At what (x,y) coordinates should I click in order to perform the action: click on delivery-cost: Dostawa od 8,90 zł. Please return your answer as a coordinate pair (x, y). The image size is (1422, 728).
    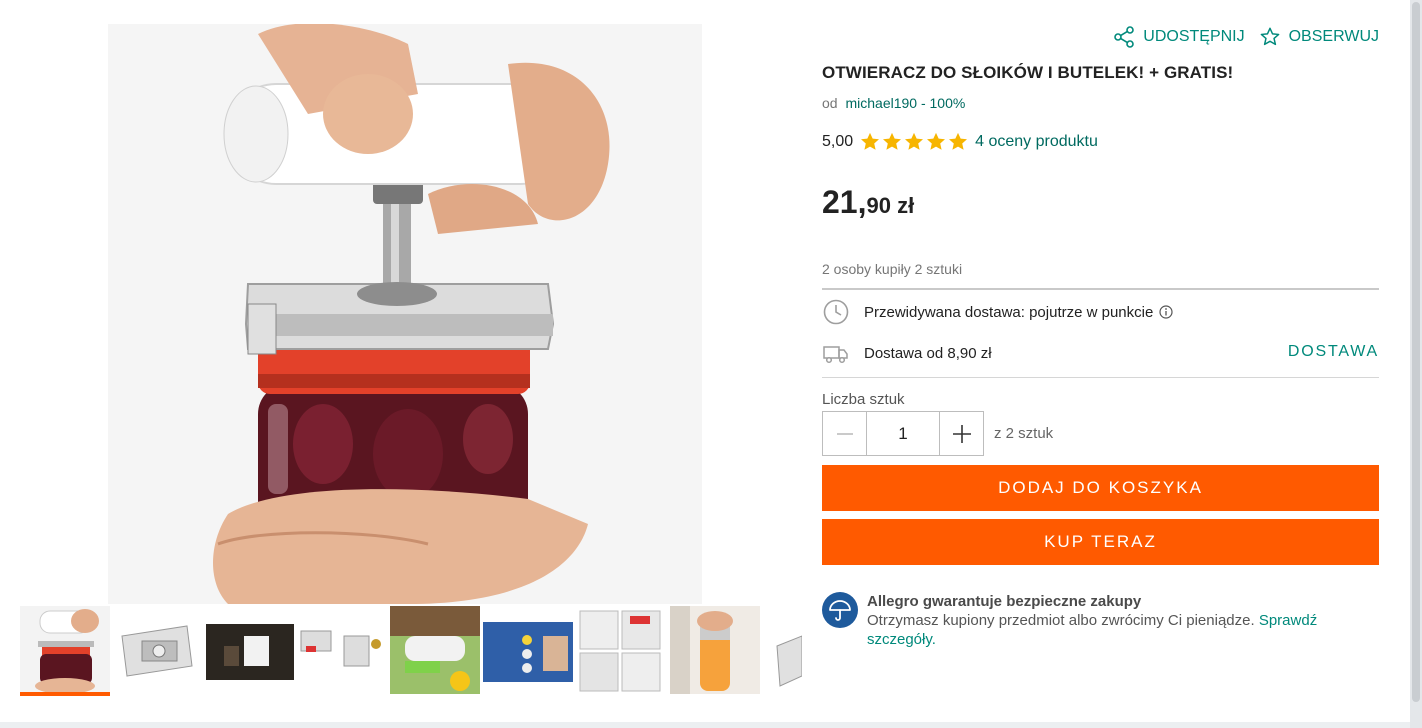
    Looking at the image, I should click on (907, 353).